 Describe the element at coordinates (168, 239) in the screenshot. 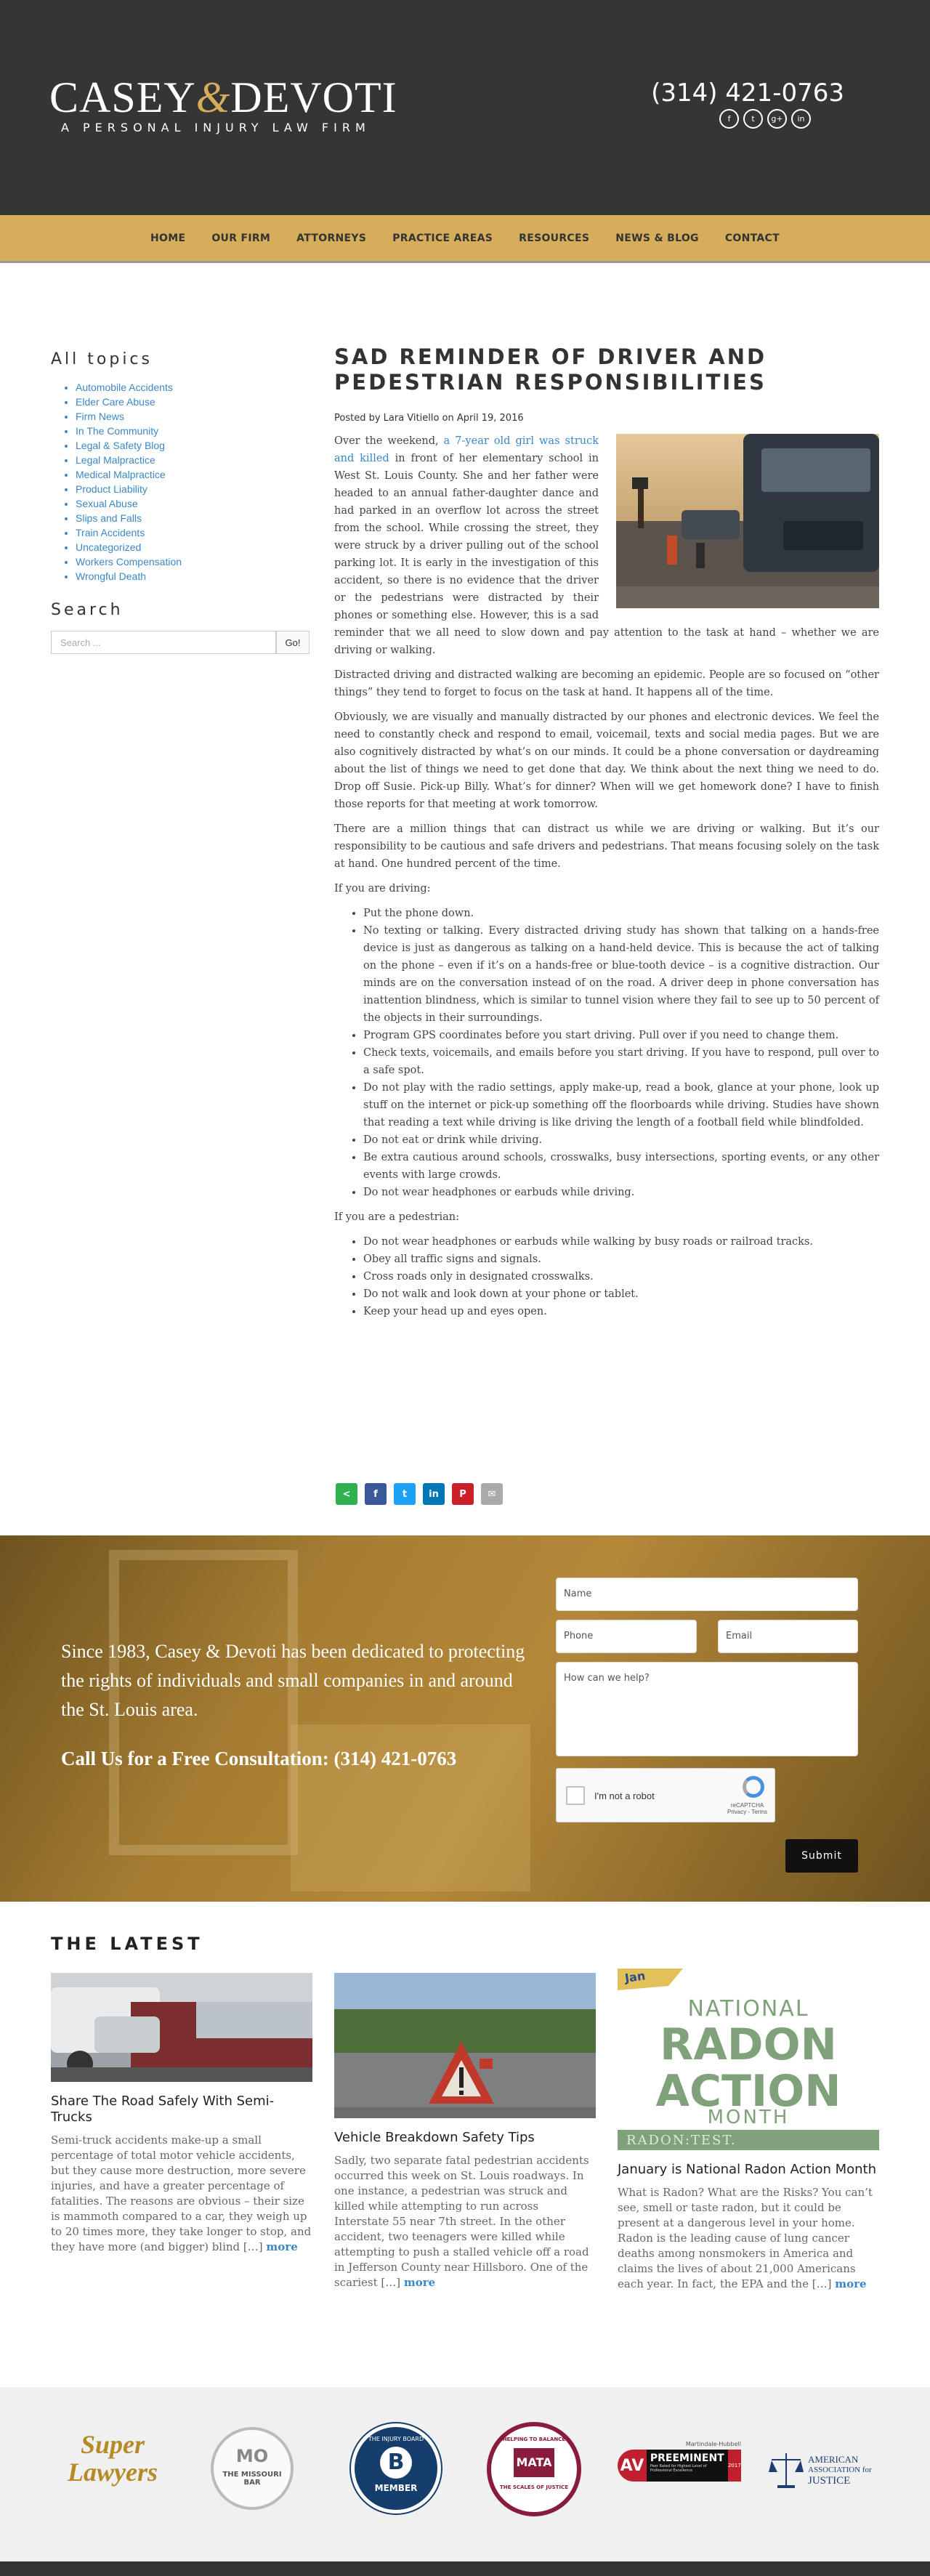

I see `nav-home: HOME` at that location.